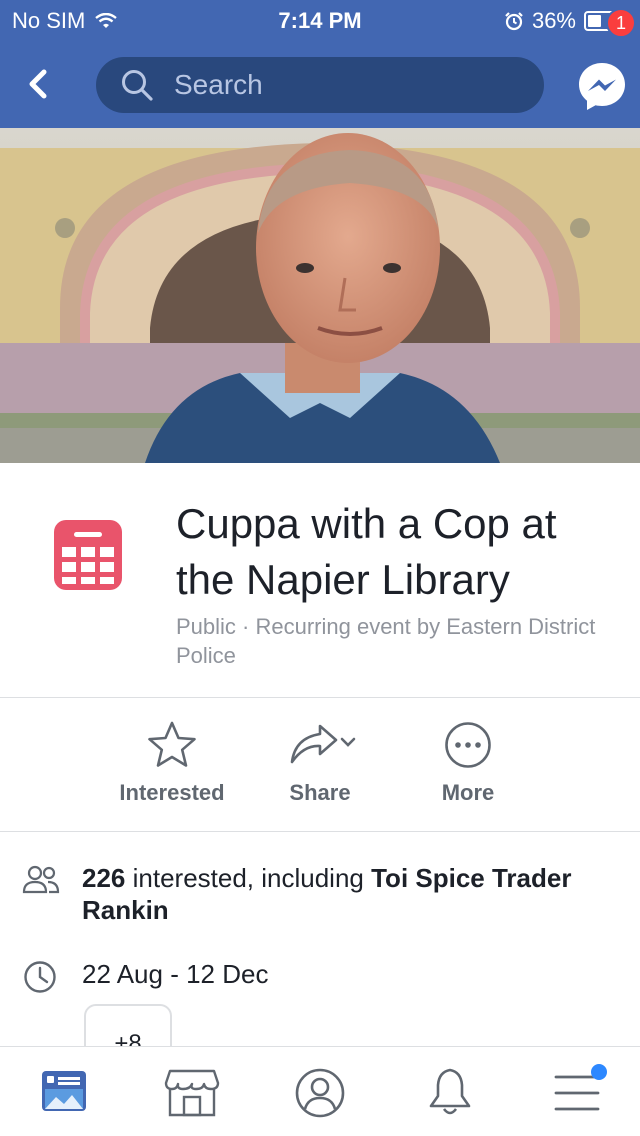  I want to click on more-icon, so click(468, 745).